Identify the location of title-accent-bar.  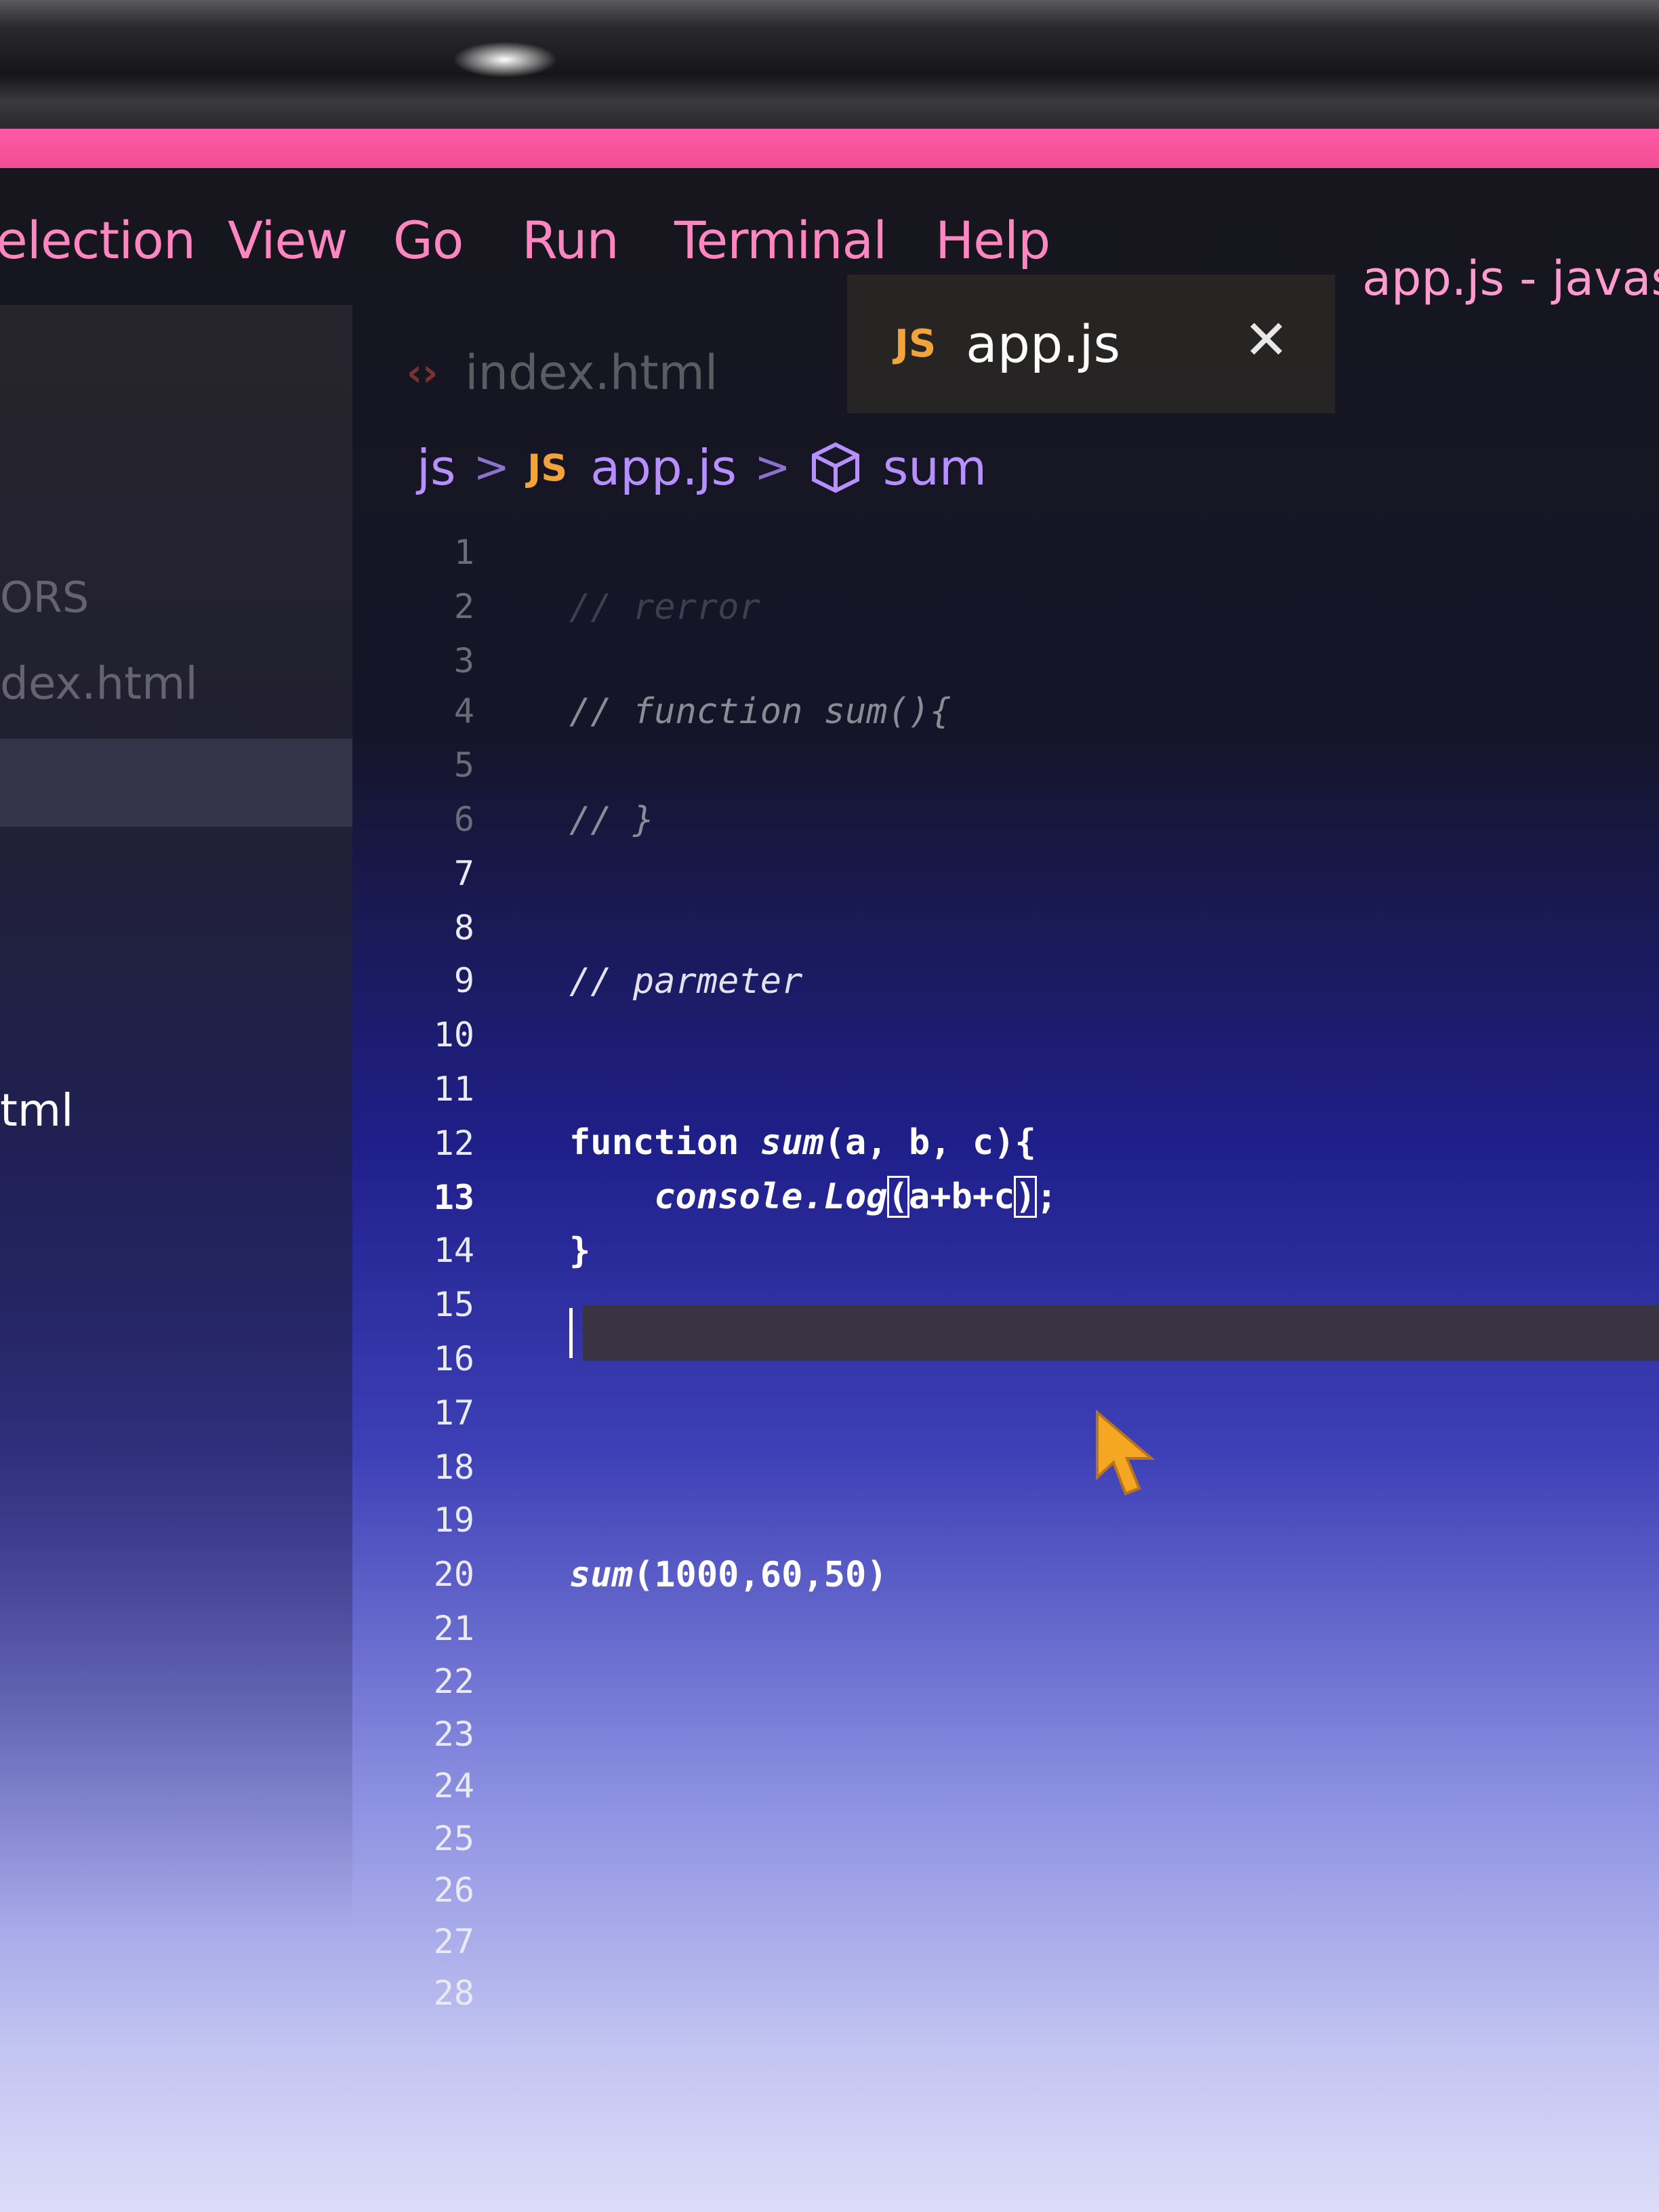
(829, 148).